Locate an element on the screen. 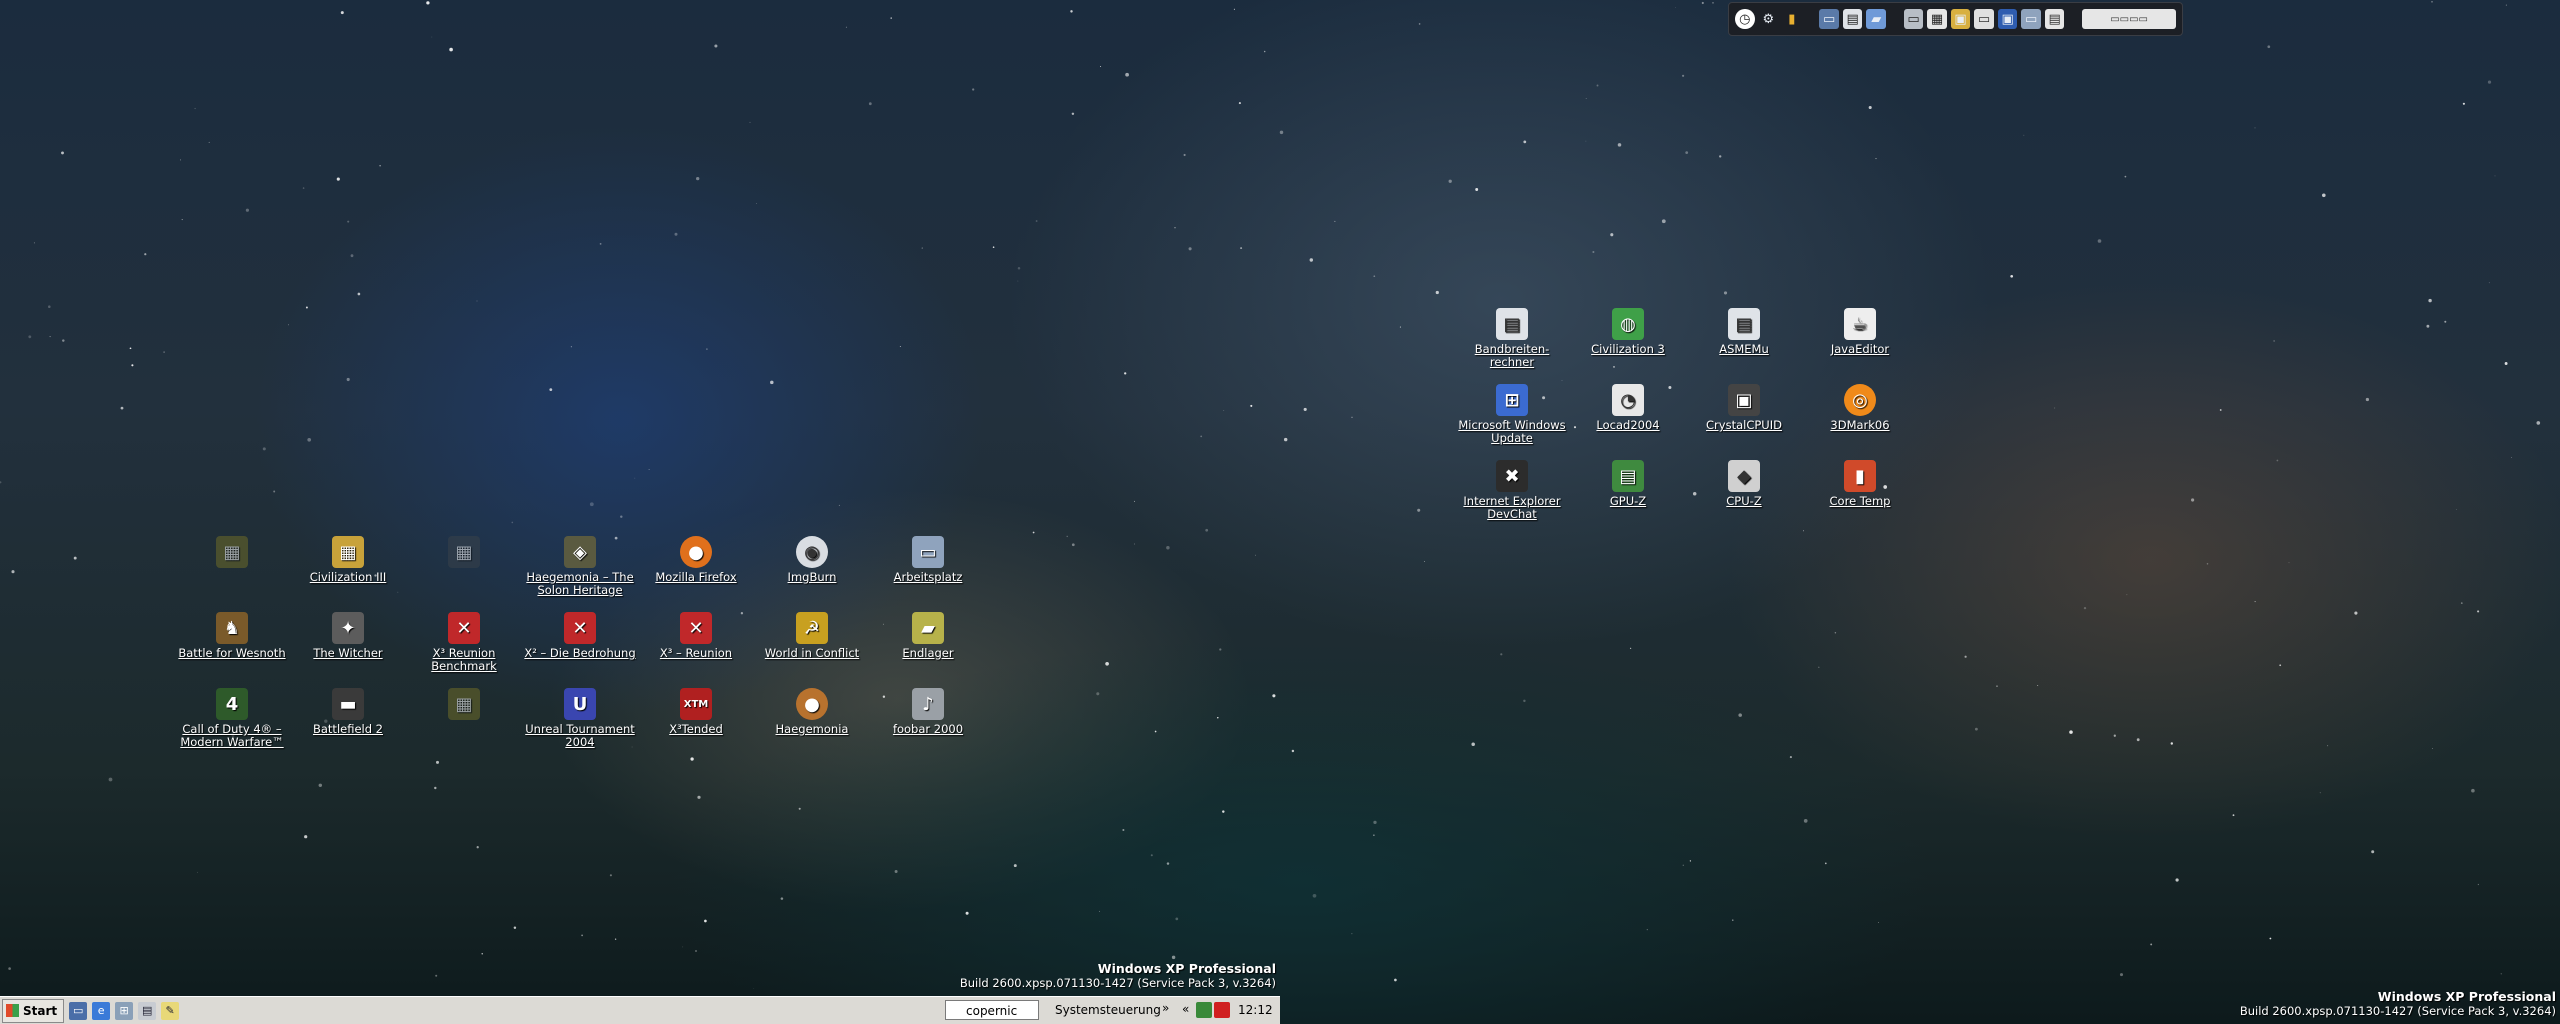  desktop-icon: ✕ X³ Reunion Benchmark is located at coordinates (464, 642).